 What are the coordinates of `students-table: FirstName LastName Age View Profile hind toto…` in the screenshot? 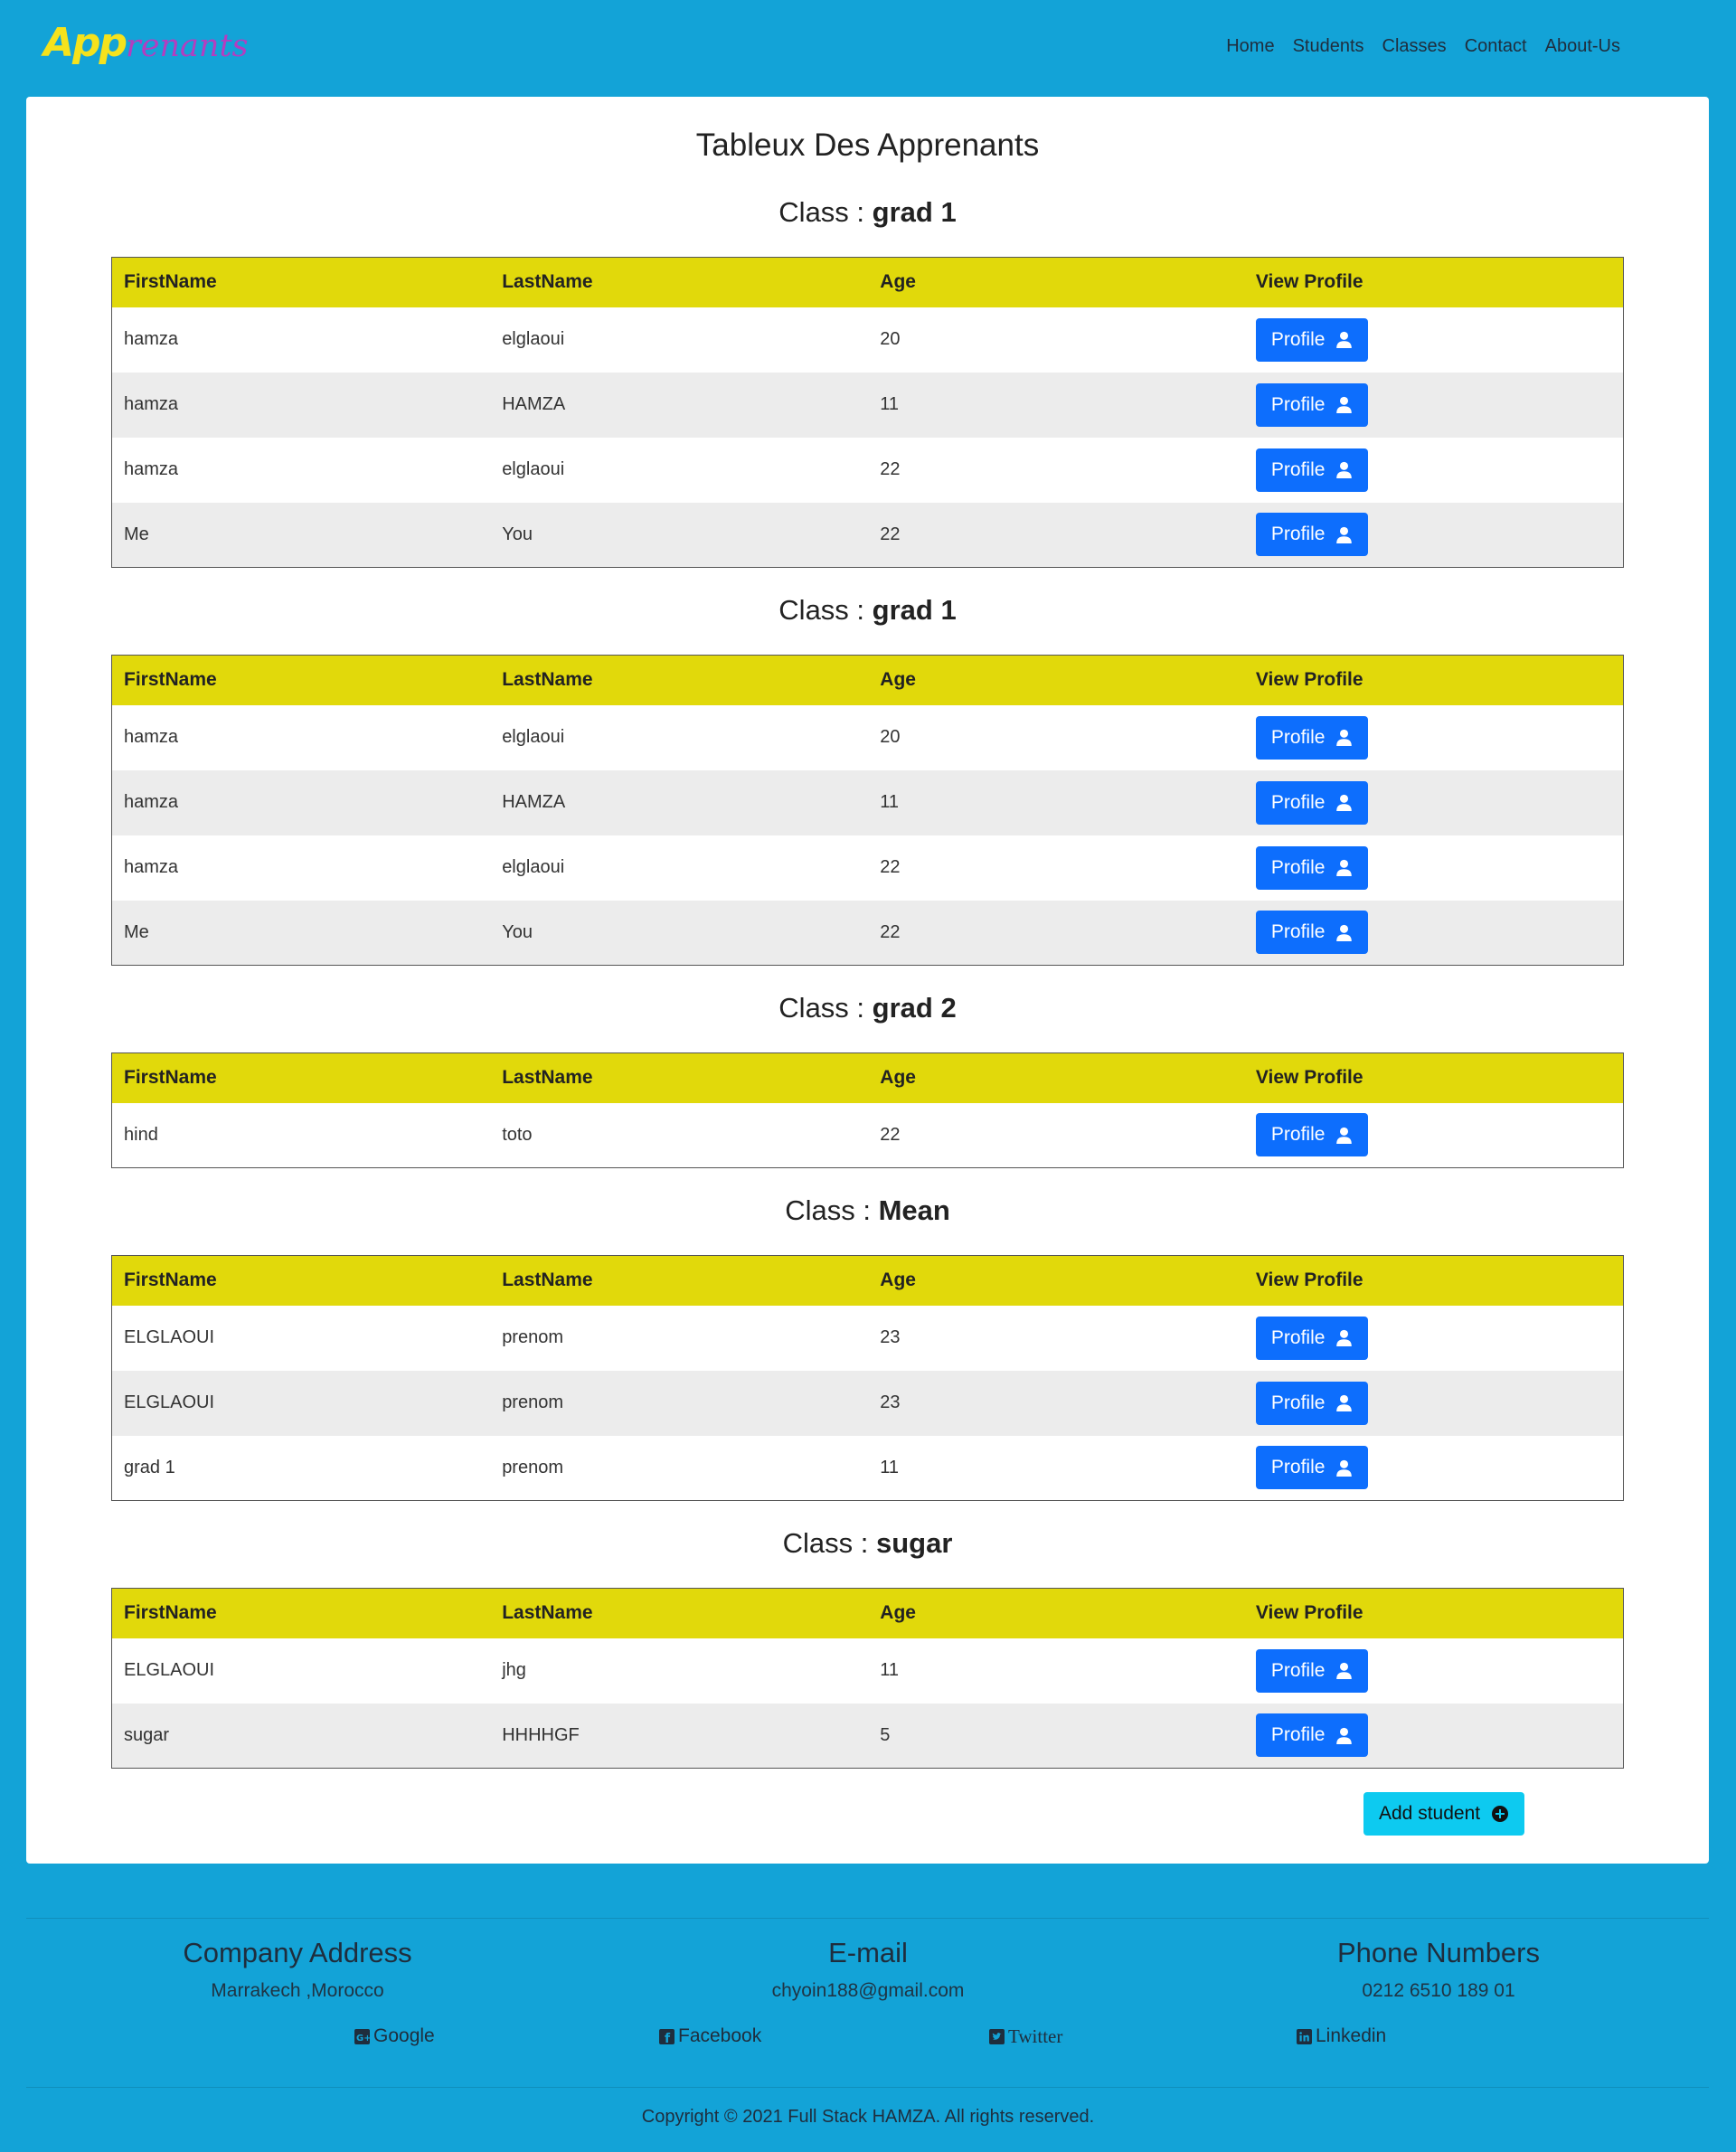 It's located at (868, 1110).